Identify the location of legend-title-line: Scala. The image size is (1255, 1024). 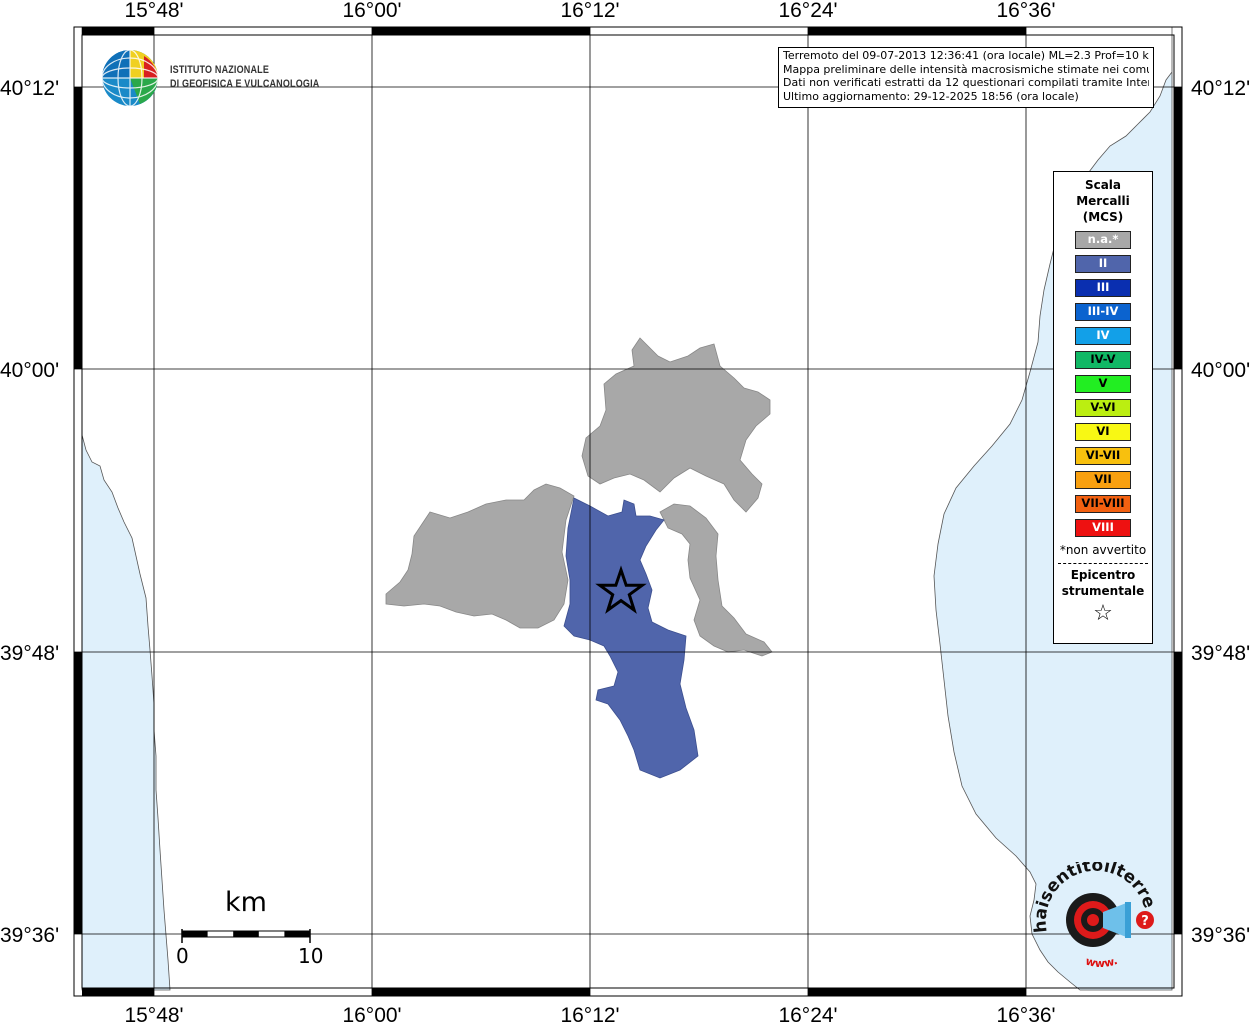
(1103, 185).